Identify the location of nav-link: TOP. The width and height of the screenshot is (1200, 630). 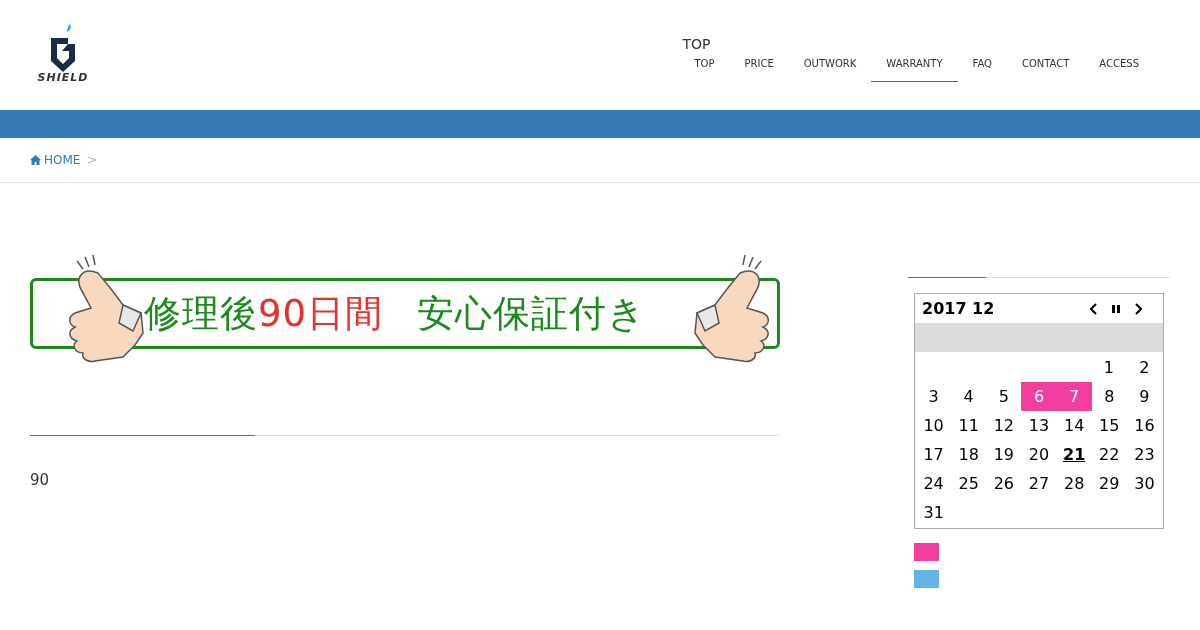
(704, 66).